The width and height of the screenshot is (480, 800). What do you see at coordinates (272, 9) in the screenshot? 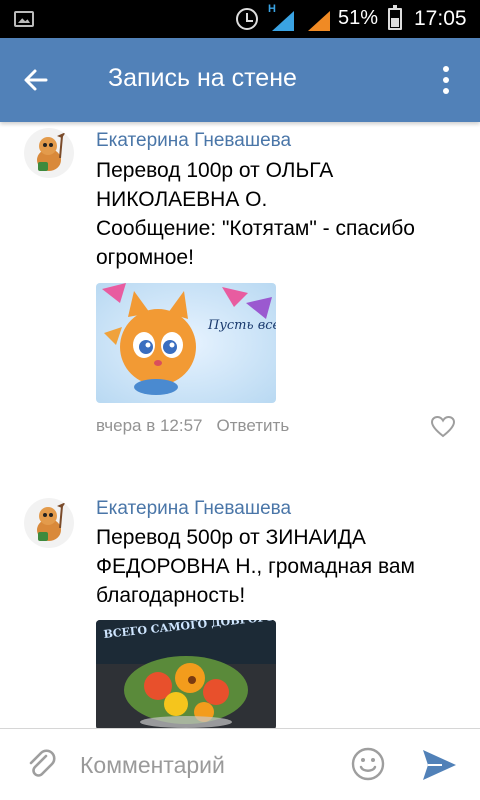
I see `network-type: H` at bounding box center [272, 9].